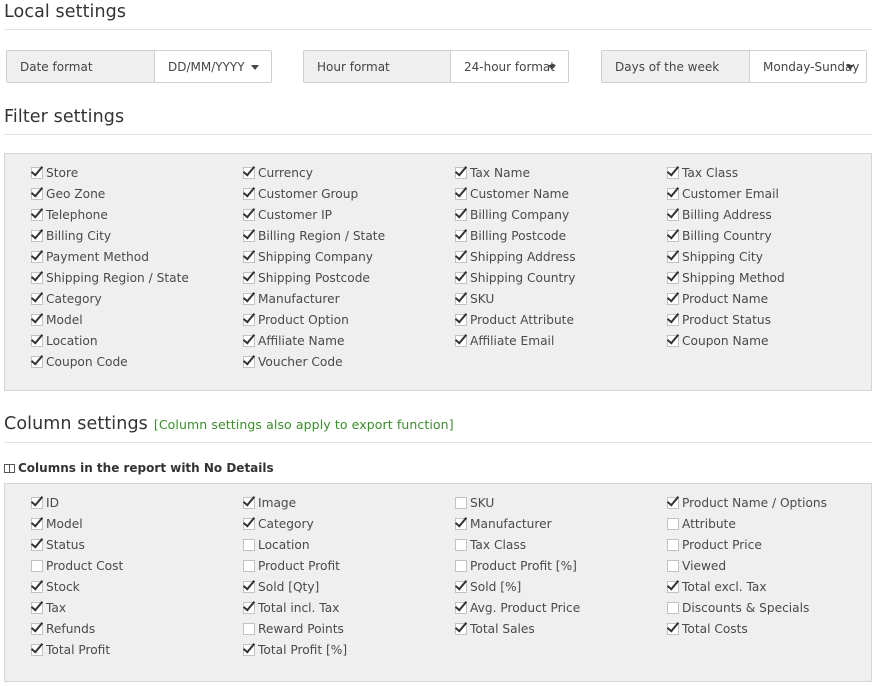 The width and height of the screenshot is (877, 686). Describe the element at coordinates (714, 545) in the screenshot. I see `column-option: Product Price` at that location.